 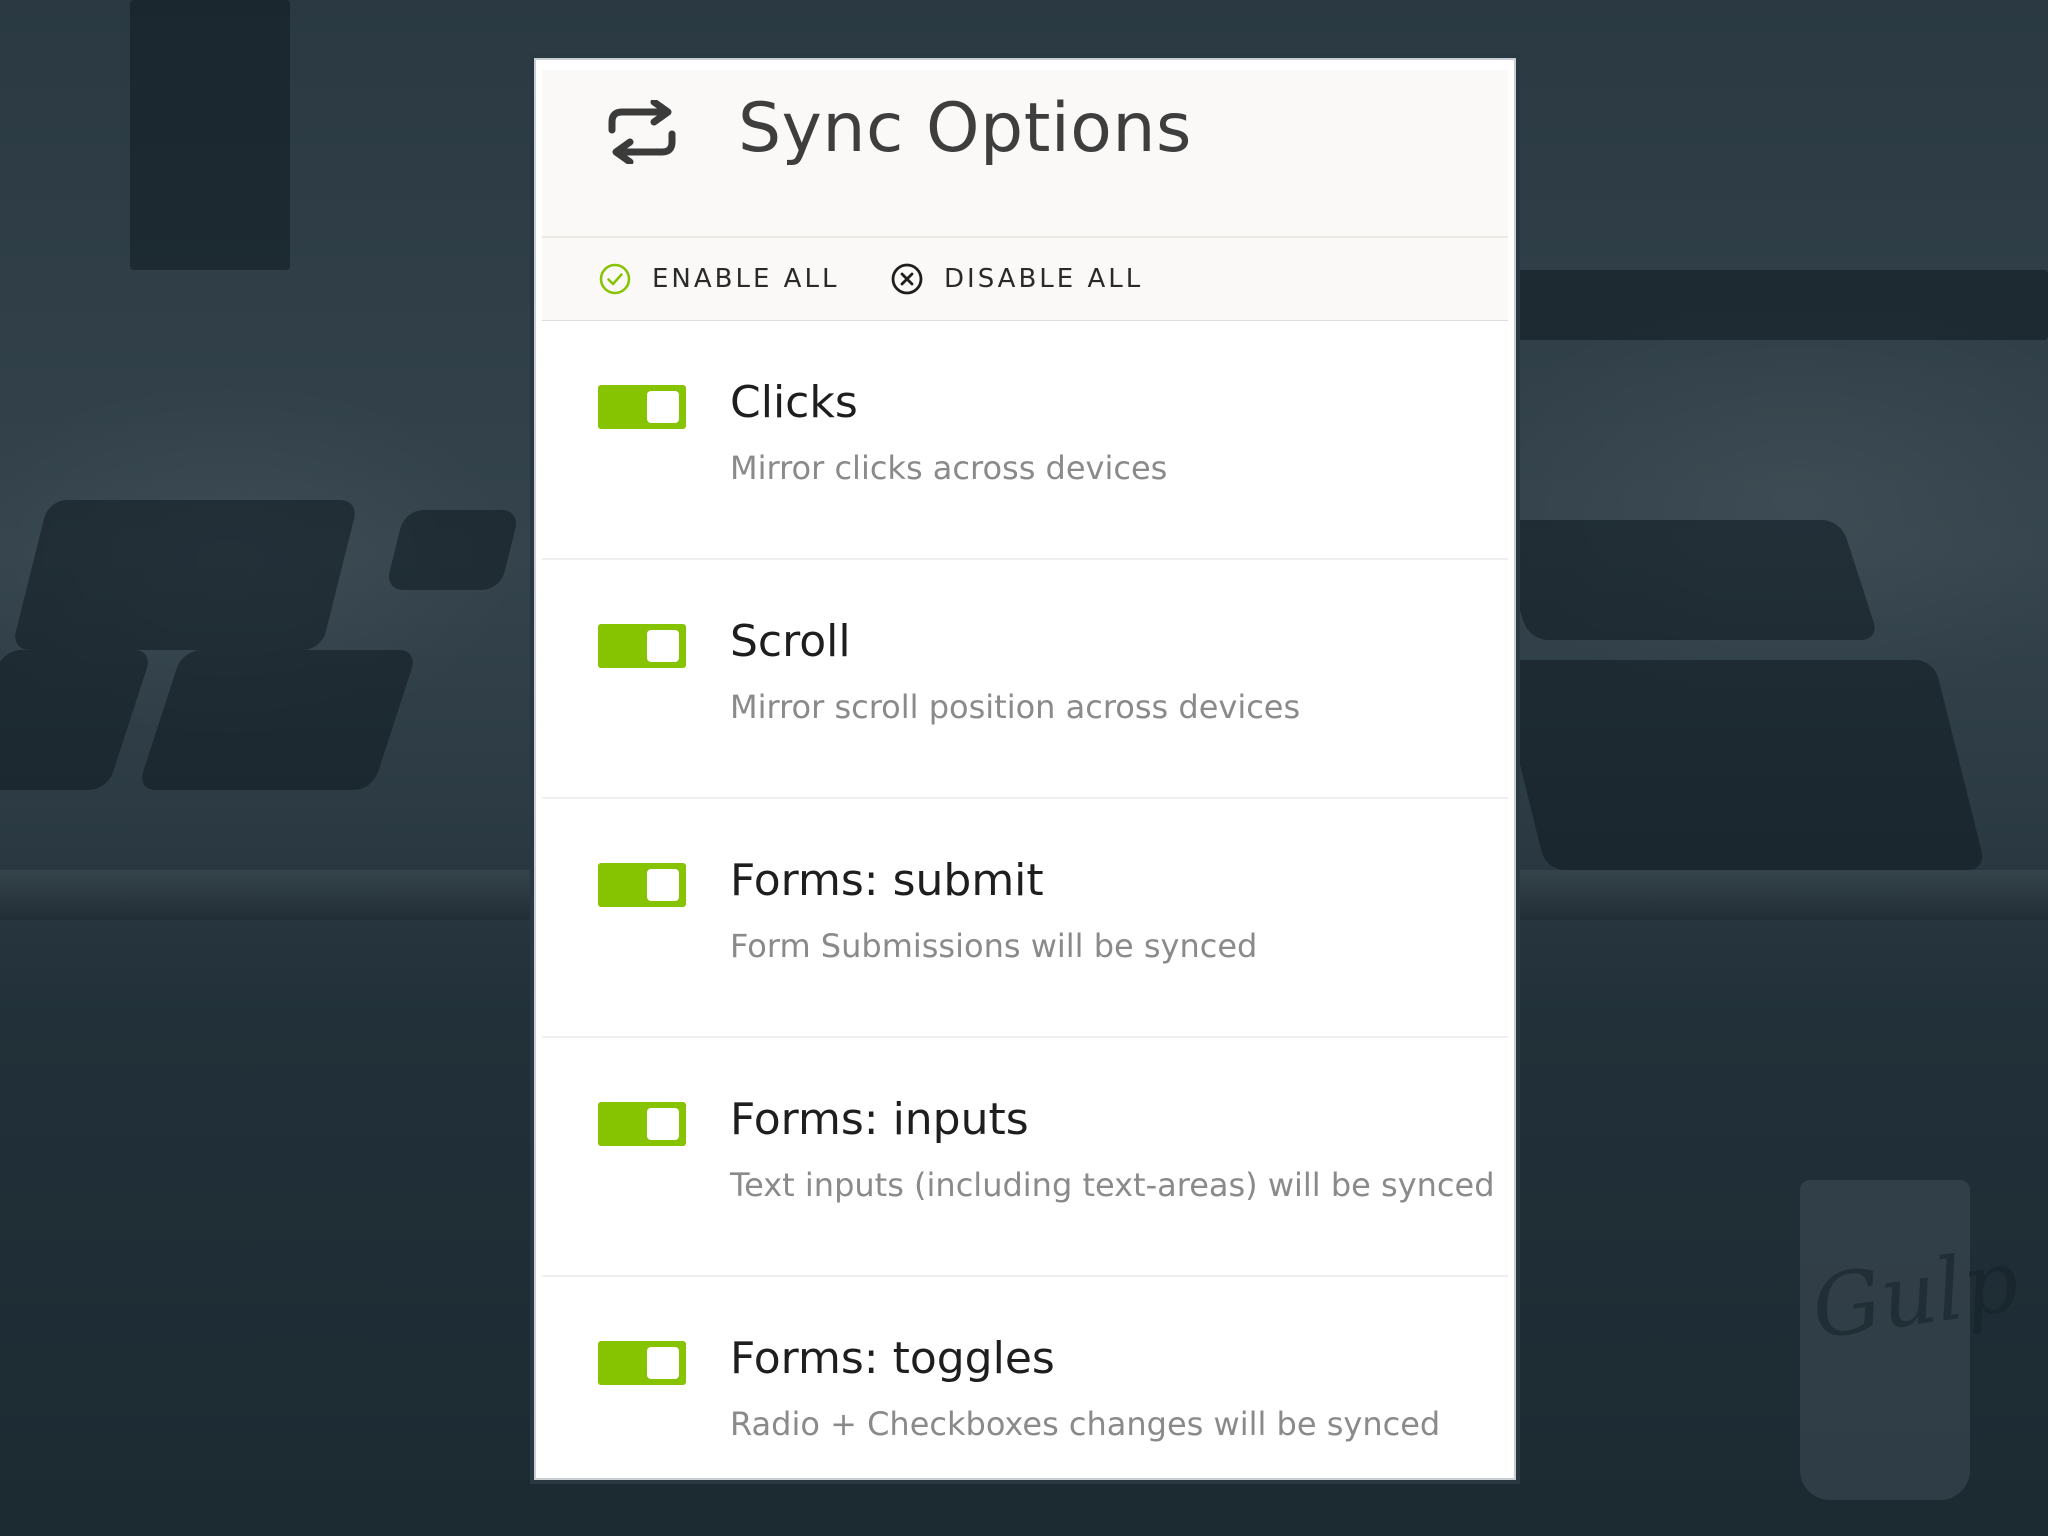 What do you see at coordinates (1740, 765) in the screenshot?
I see `bg-mousepad` at bounding box center [1740, 765].